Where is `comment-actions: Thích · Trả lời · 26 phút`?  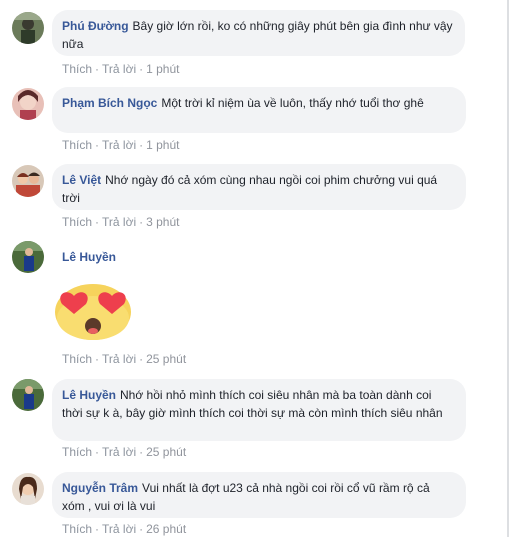 comment-actions: Thích · Trả lời · 26 phút is located at coordinates (124, 529).